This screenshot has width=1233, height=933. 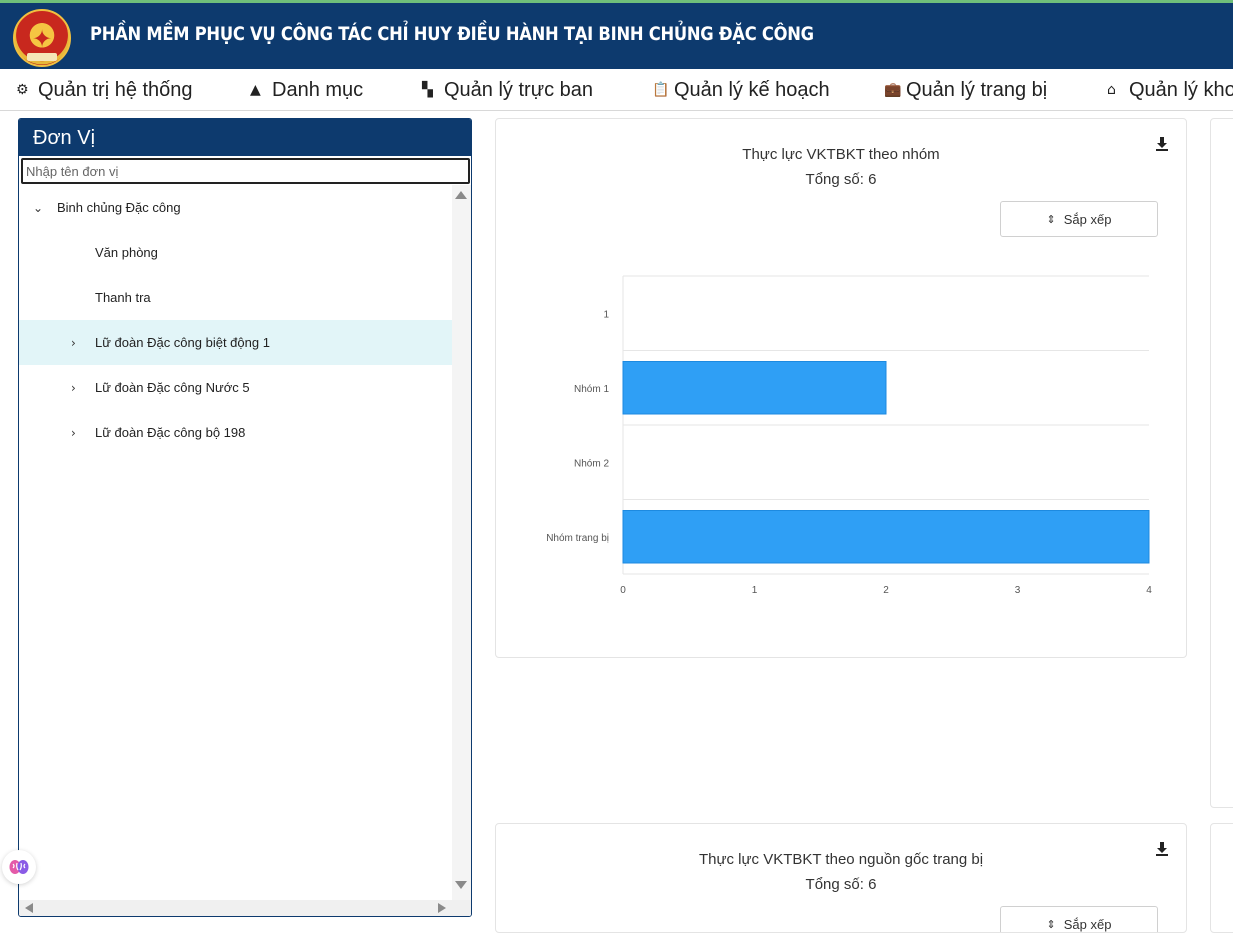 I want to click on tree-item-label: Thanh tra, so click(x=123, y=297).